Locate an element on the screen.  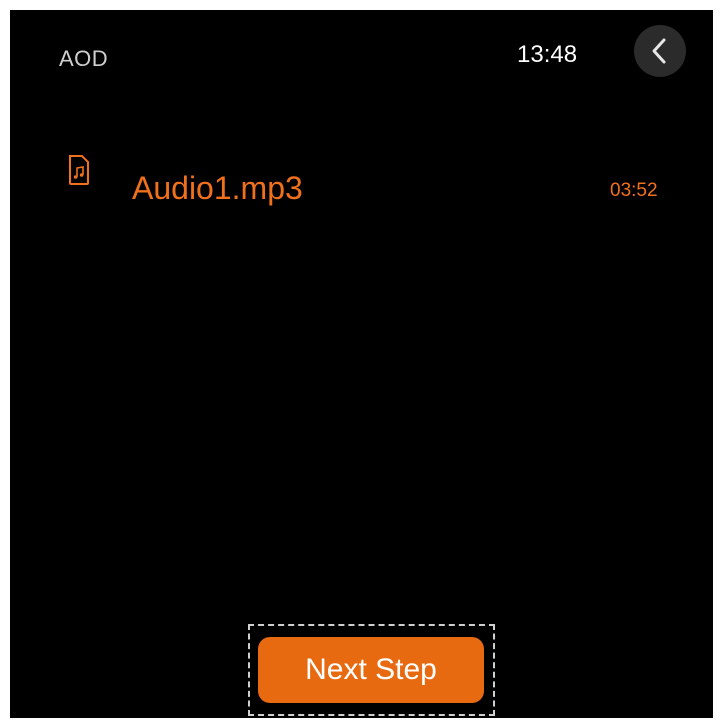
file-duration: 03:52 is located at coordinates (634, 190).